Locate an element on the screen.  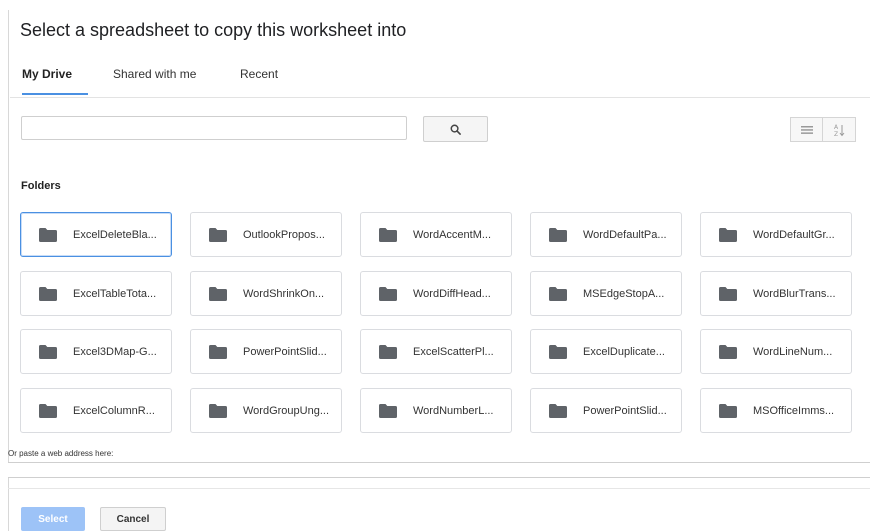
tab-shared-with-me: Shared with me is located at coordinates (154, 74).